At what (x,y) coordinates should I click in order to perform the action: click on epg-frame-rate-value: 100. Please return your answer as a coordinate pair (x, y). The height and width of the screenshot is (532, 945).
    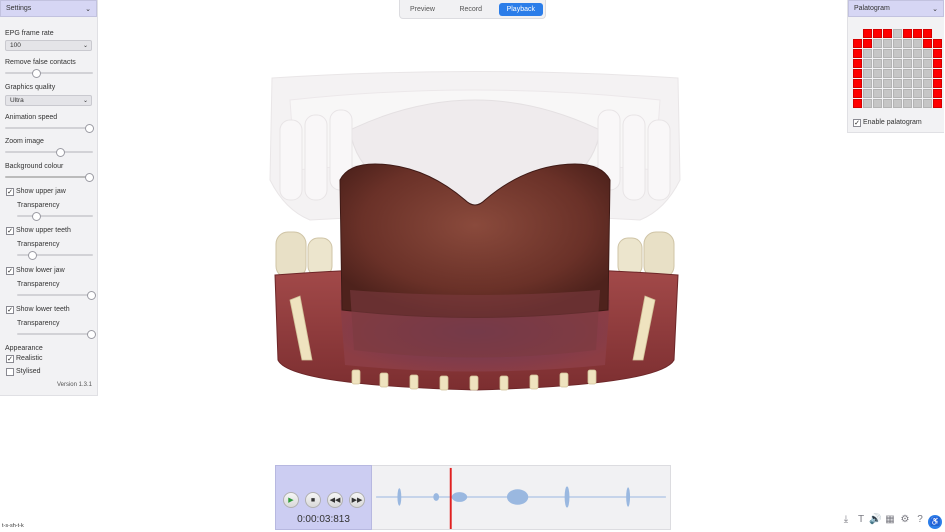
    Looking at the image, I should click on (15, 45).